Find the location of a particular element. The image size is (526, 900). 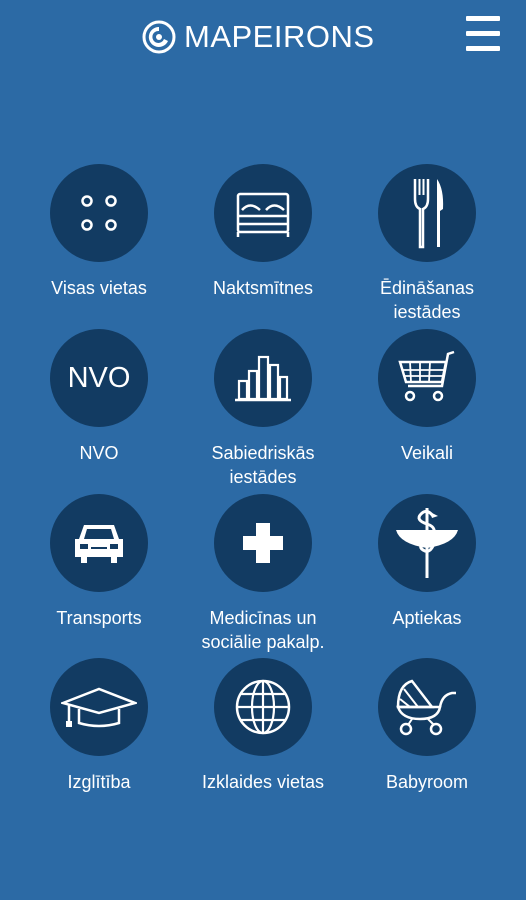

category-izglitiba: Izglītība is located at coordinates (99, 733).